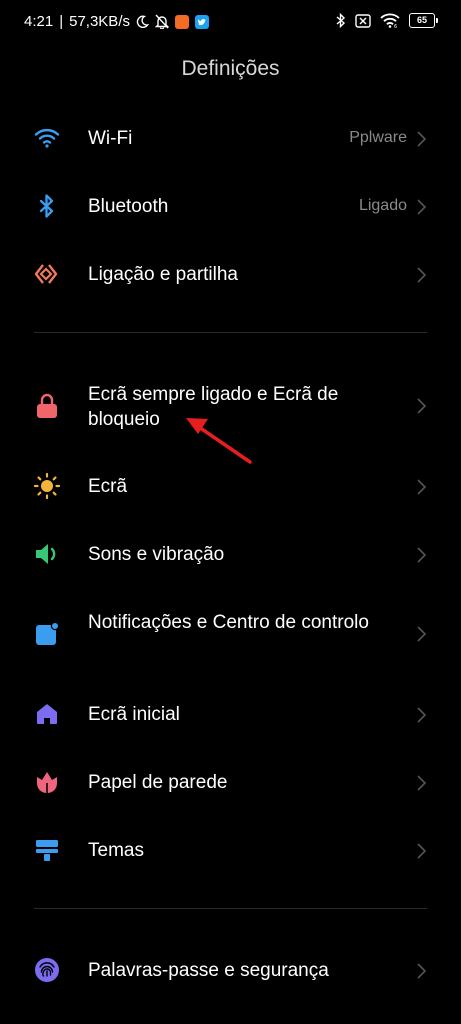  I want to click on speaker-icon, so click(47, 554).